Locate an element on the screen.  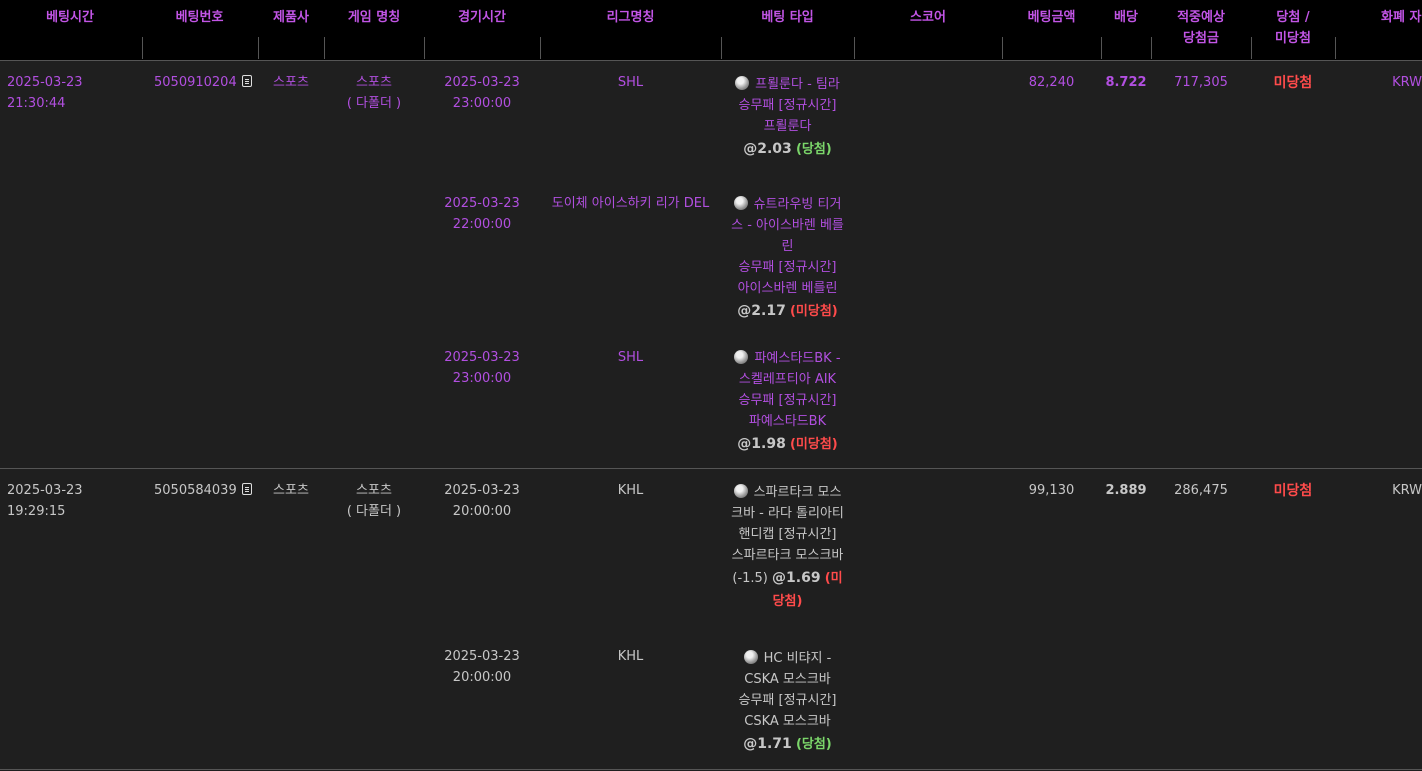
bet-type-line: 아이스바렌 베를린 is located at coordinates (787, 288).